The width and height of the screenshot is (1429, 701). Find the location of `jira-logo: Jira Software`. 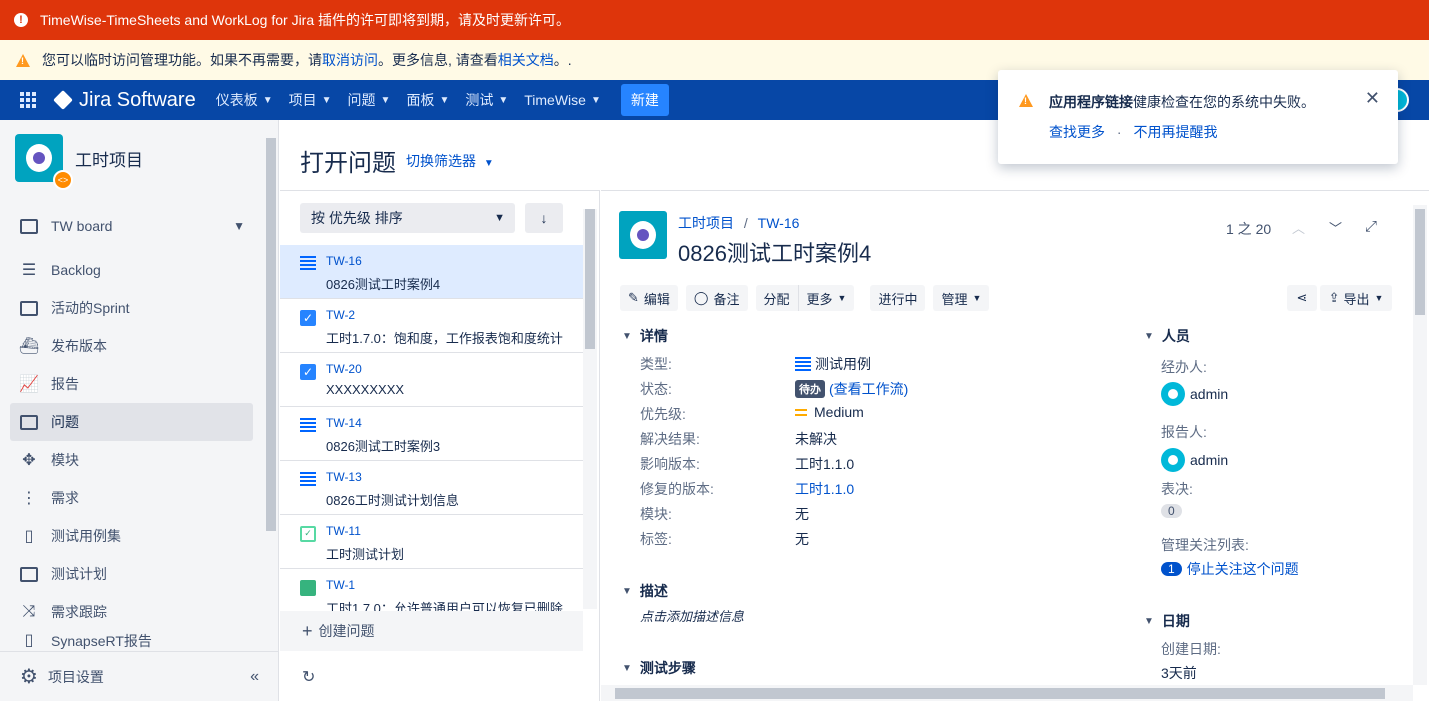

jira-logo: Jira Software is located at coordinates (124, 100).